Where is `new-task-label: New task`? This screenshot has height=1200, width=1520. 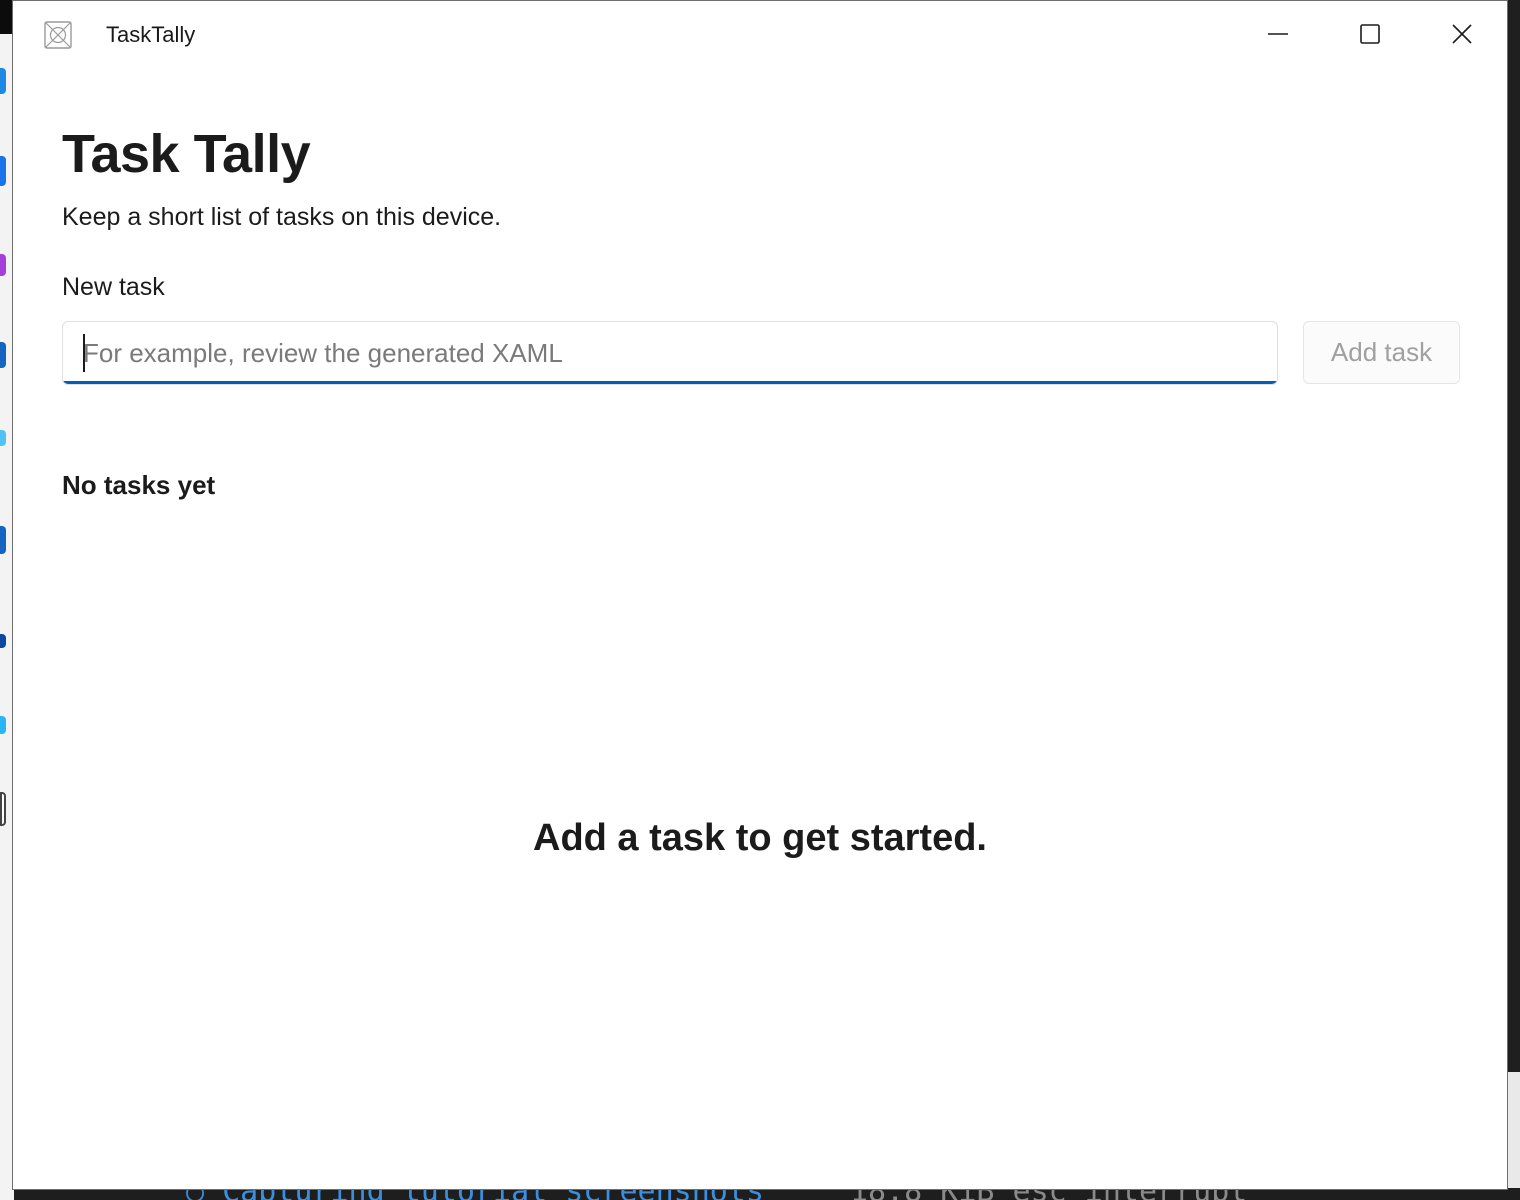 new-task-label: New task is located at coordinates (113, 287).